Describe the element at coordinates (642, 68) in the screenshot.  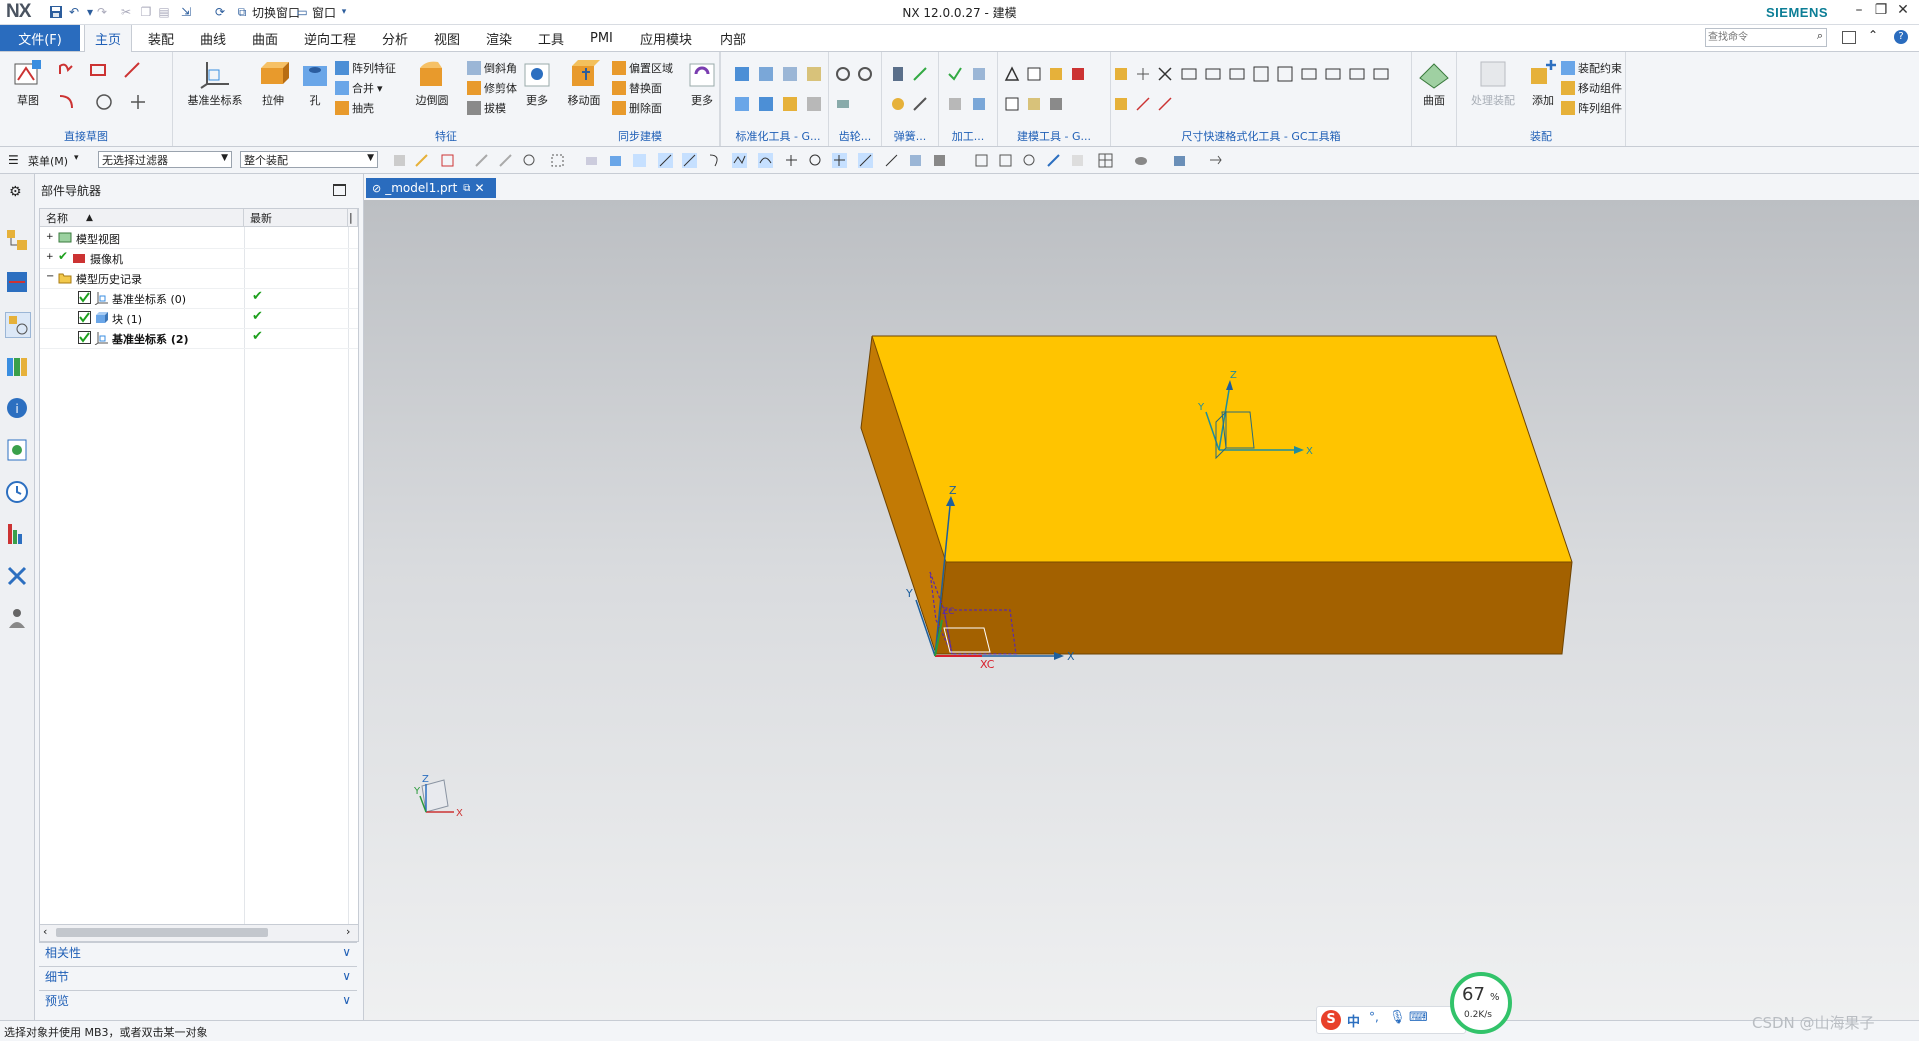
I see `offset-region-button: 偏置区域` at that location.